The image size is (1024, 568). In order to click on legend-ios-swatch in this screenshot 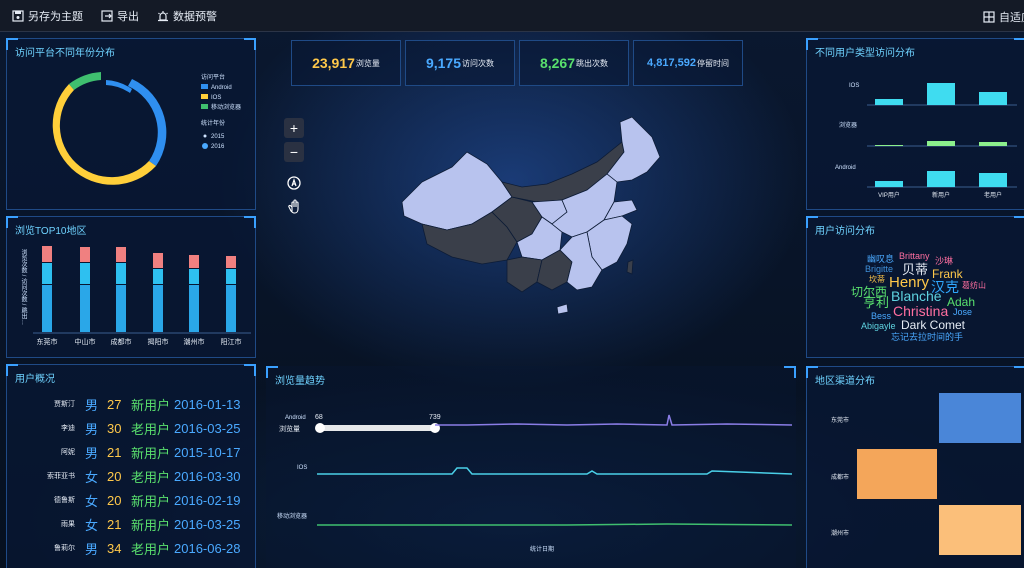, I will do `click(204, 96)`.